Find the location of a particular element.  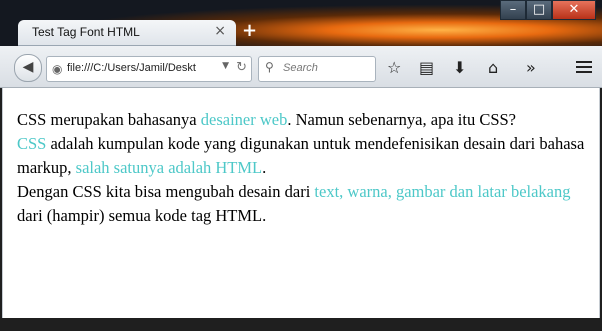

bookmark-star-icon: ☆ is located at coordinates (394, 67).